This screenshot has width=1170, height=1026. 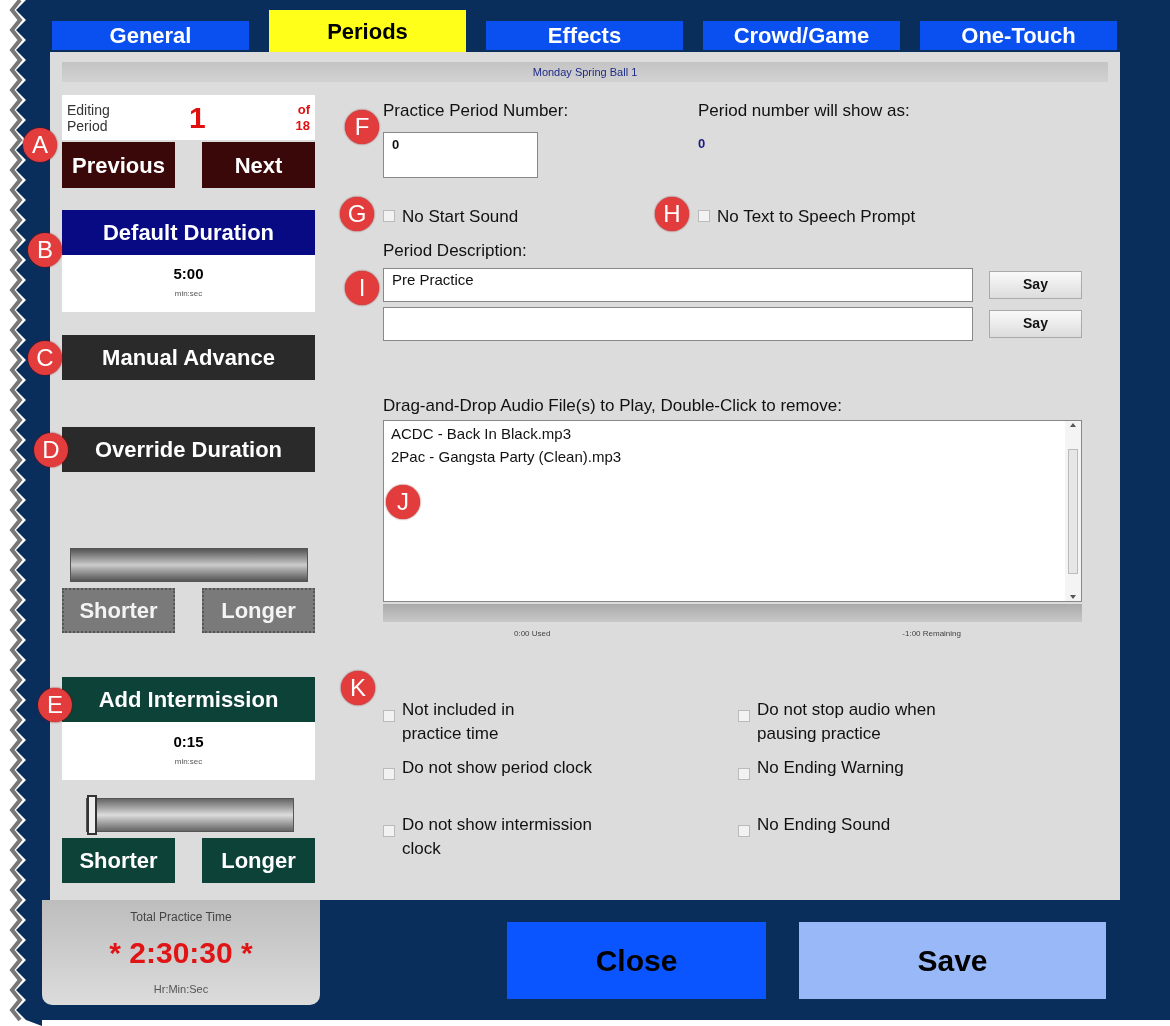 I want to click on manual-advance-button: Manual Advance, so click(x=188, y=357).